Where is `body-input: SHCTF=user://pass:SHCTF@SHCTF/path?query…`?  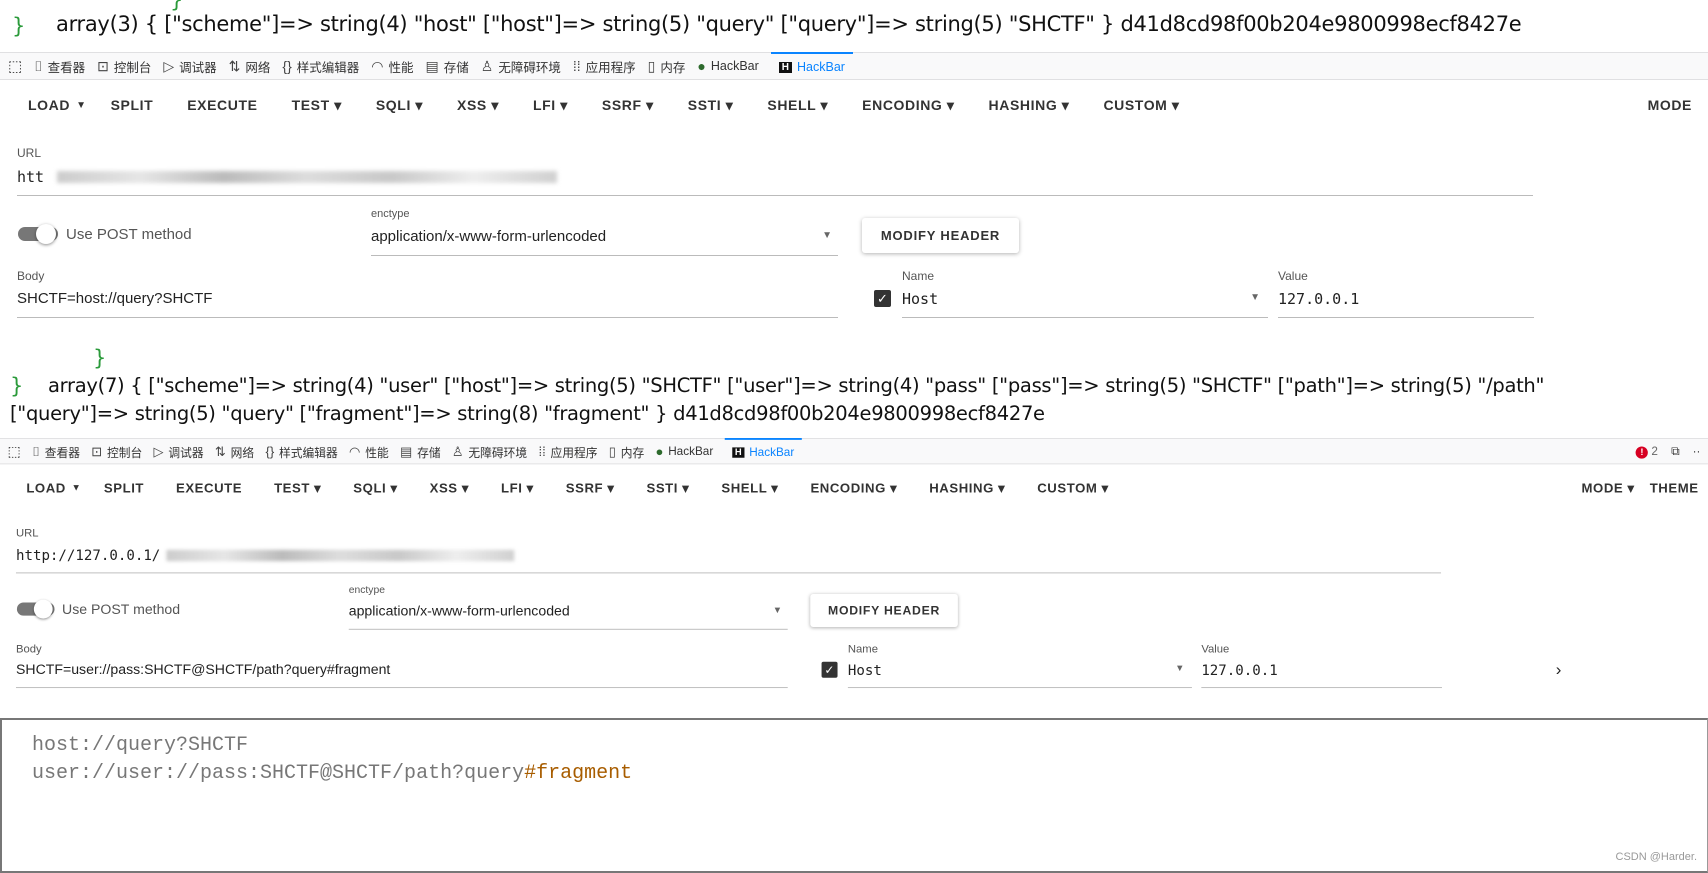
body-input: SHCTF=user://pass:SHCTF@SHCTF/path?query… is located at coordinates (401, 675).